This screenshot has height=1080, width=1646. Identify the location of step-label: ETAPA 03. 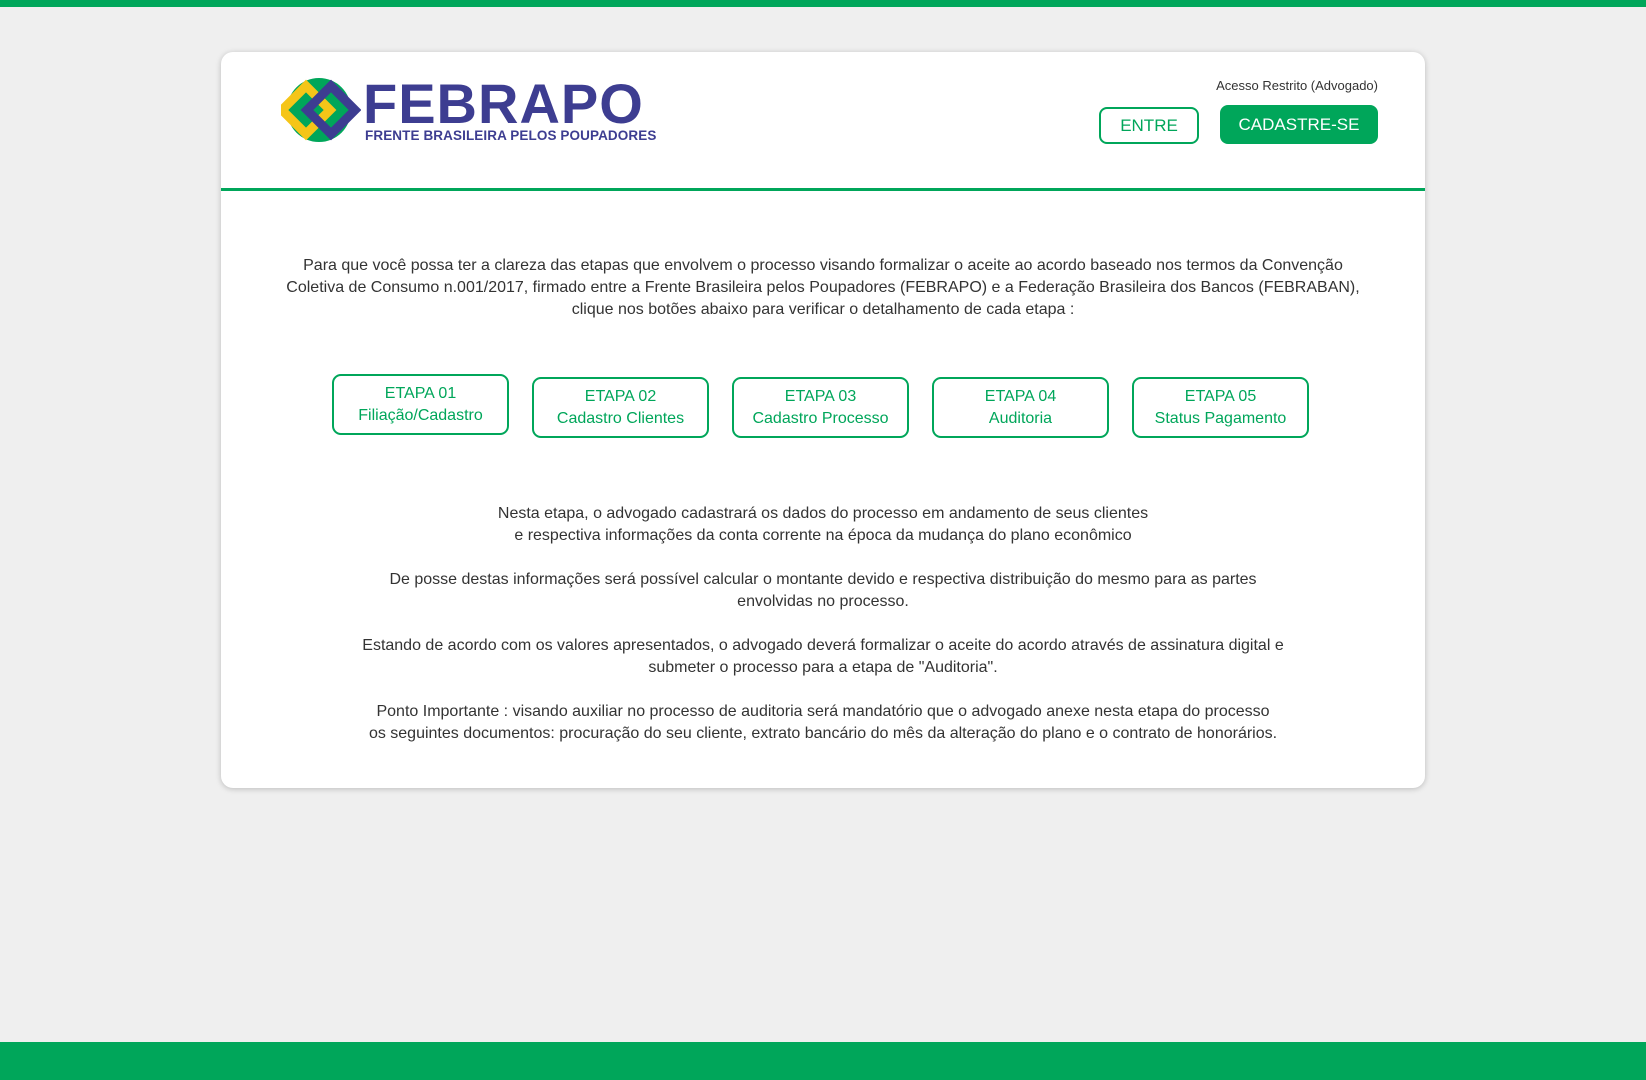
(820, 396).